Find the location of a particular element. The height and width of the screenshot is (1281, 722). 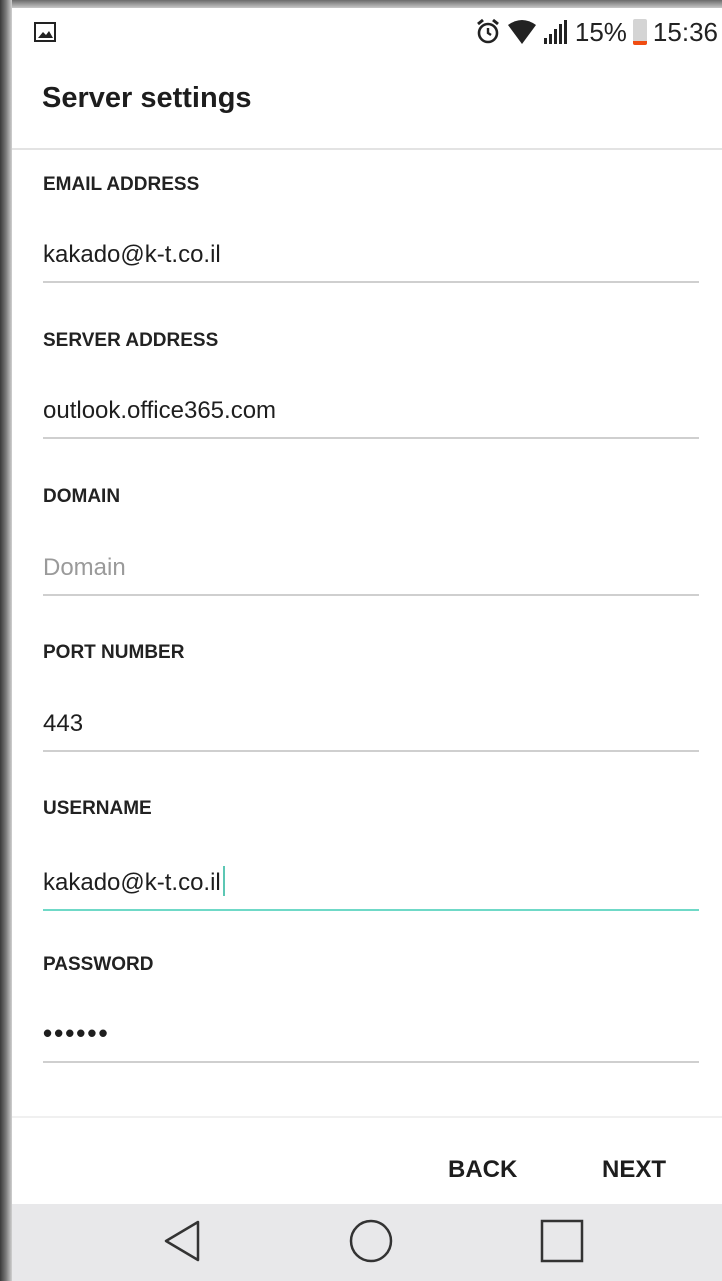

username-label: USERNAME is located at coordinates (97, 808).